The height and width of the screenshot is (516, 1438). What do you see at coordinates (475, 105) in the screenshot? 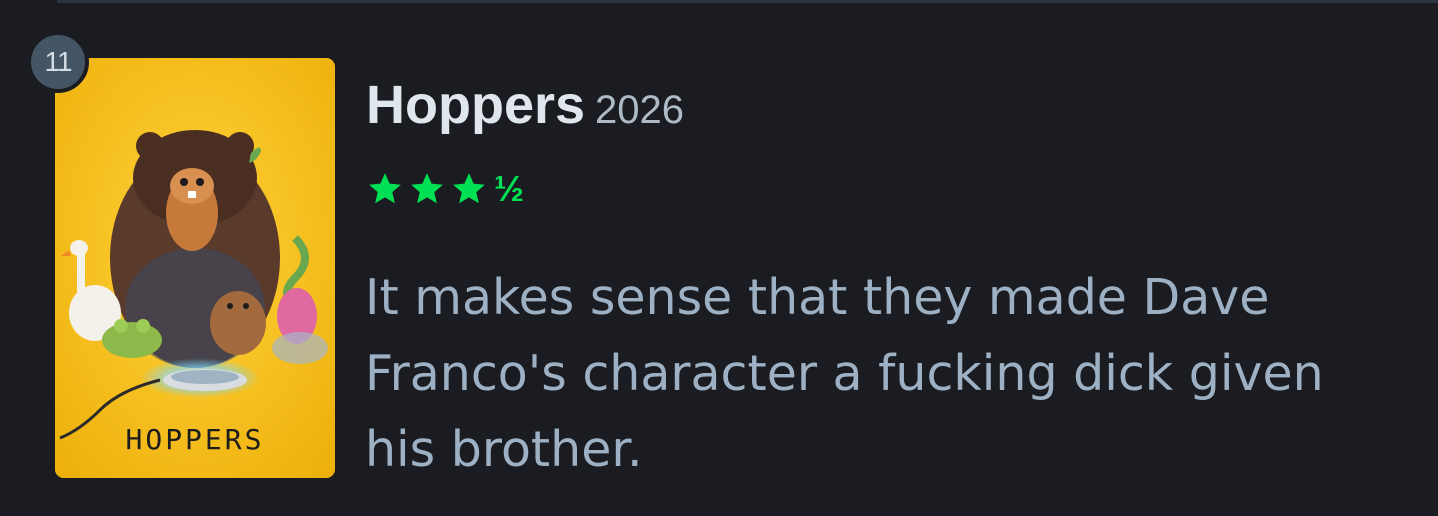
I see `film-title-link: Hoppers` at bounding box center [475, 105].